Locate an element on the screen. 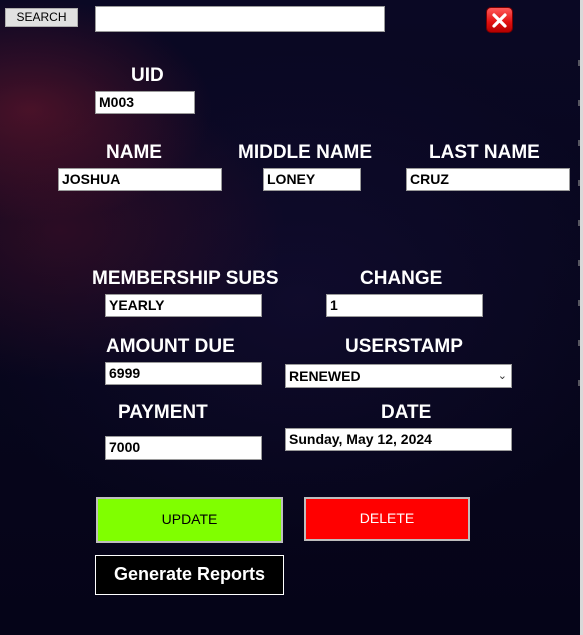 The width and height of the screenshot is (583, 635). payment-field: 7000 is located at coordinates (183, 448).